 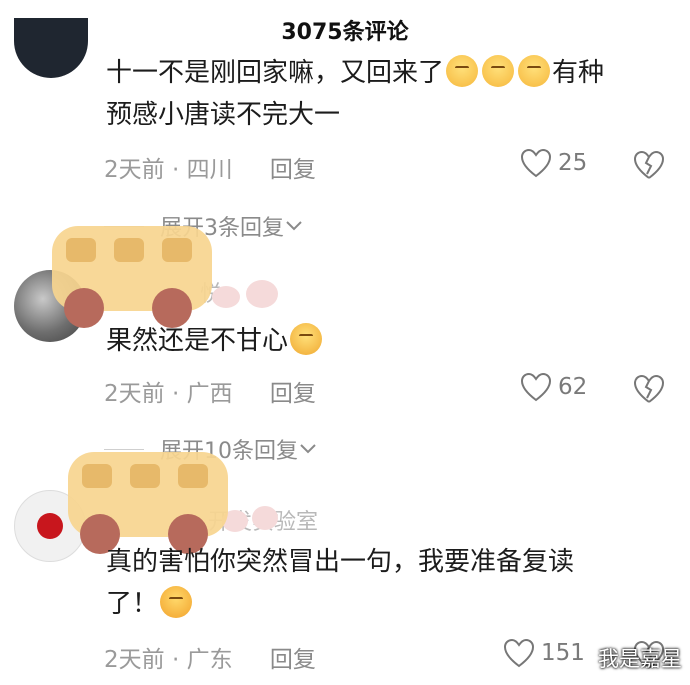 I want to click on comment-text-suffix: 有种, so click(x=578, y=73).